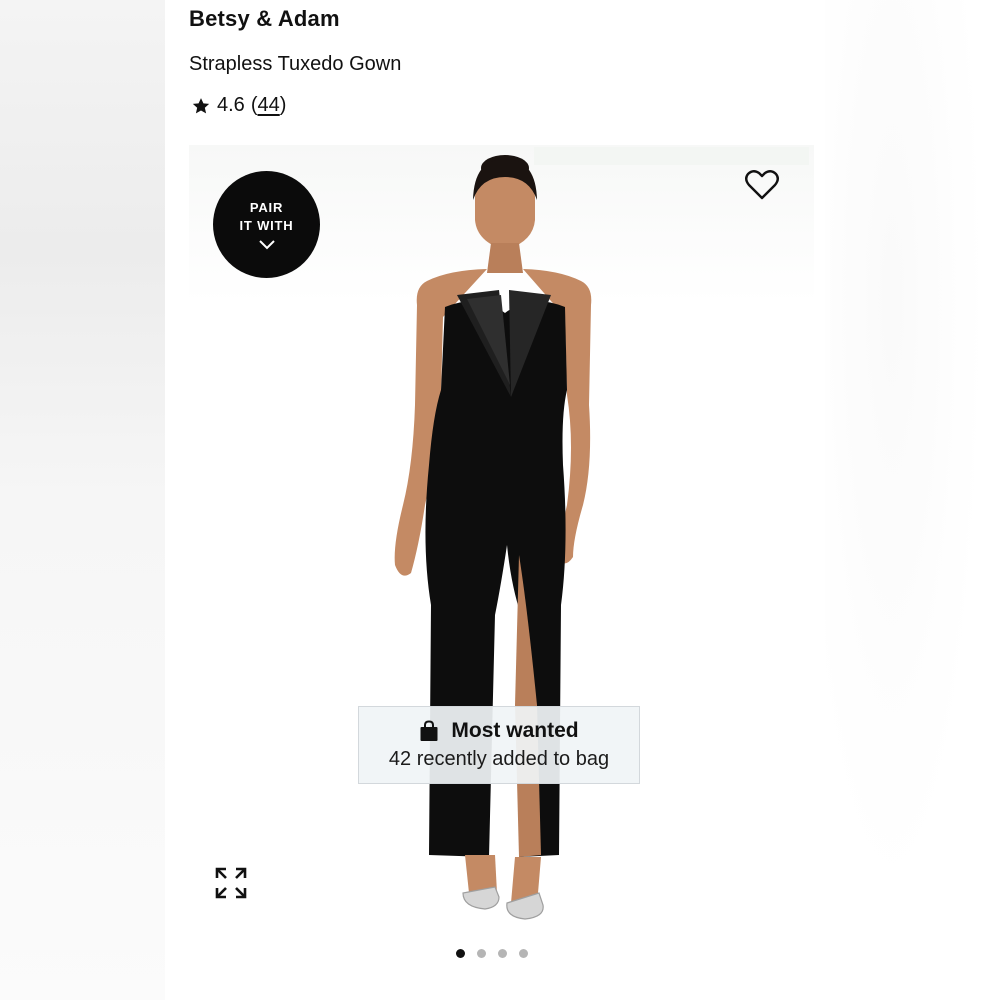  I want to click on rating-value: 4.6, so click(231, 105).